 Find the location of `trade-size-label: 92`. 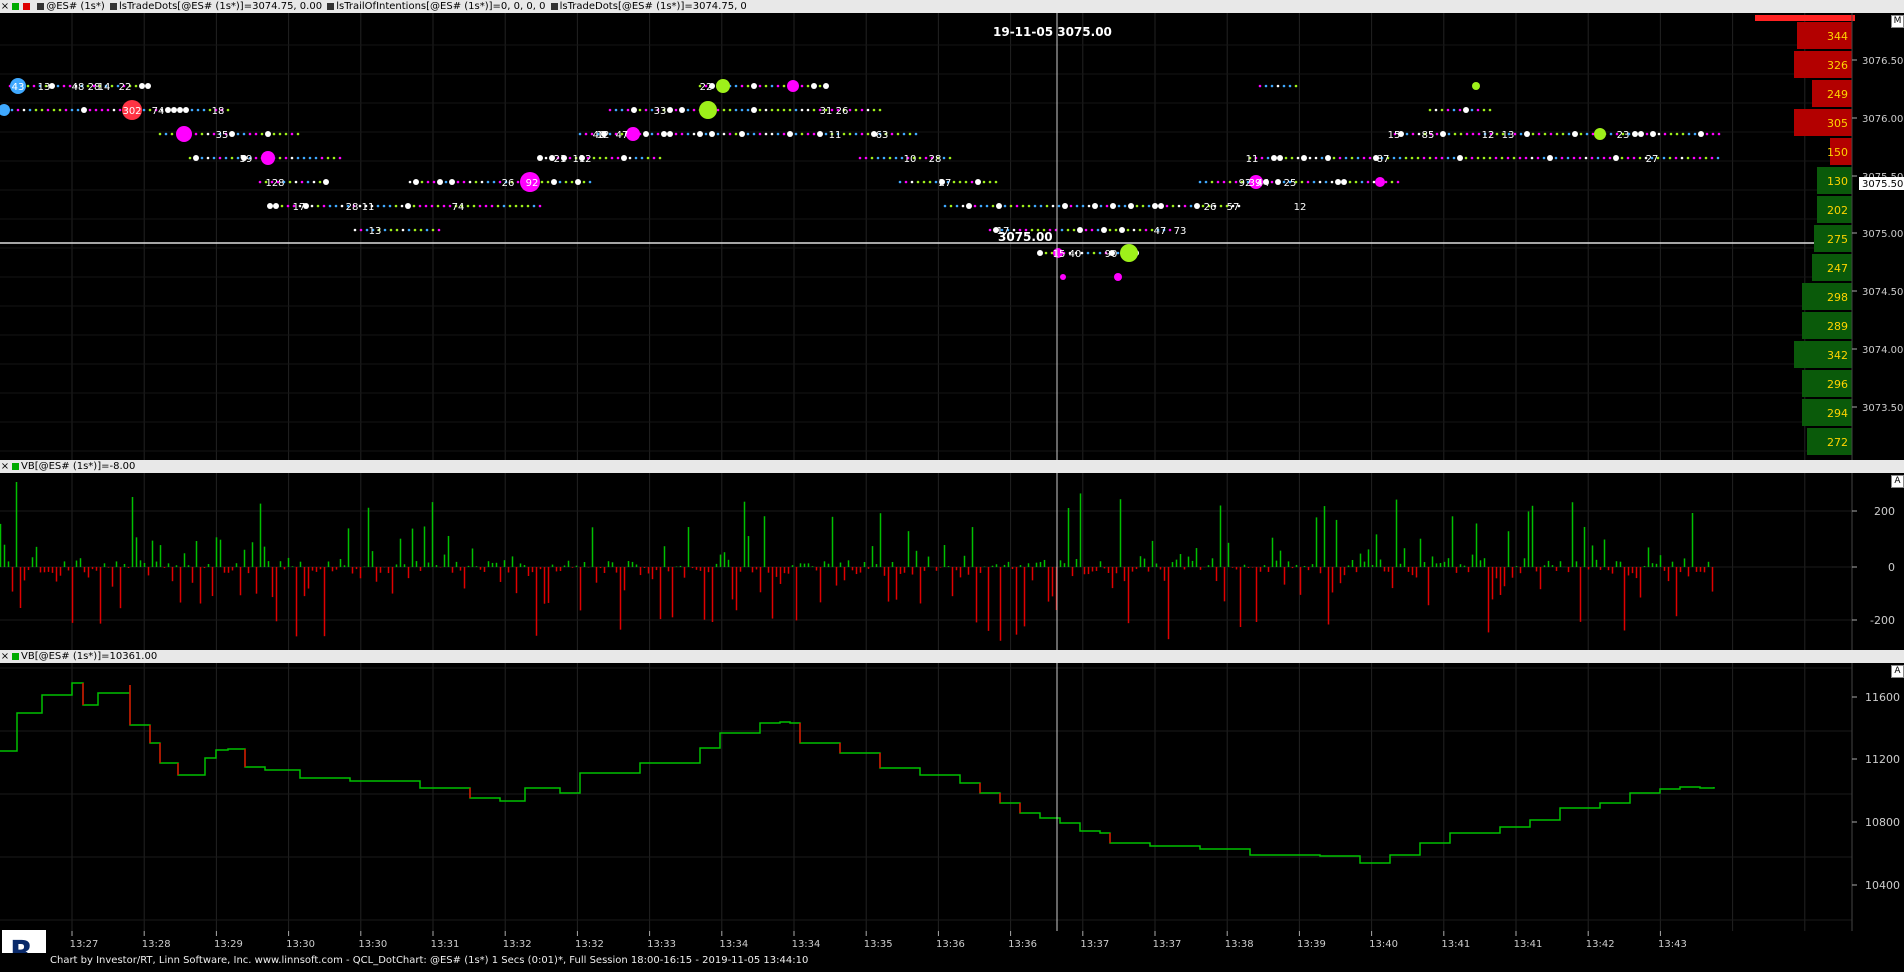

trade-size-label: 92 is located at coordinates (532, 183).